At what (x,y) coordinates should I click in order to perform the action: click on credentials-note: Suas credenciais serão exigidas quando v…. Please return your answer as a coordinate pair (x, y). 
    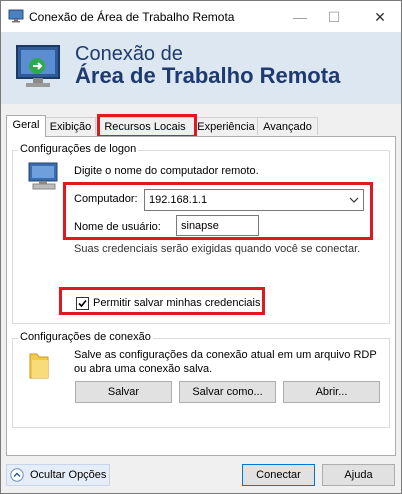
    Looking at the image, I should click on (217, 249).